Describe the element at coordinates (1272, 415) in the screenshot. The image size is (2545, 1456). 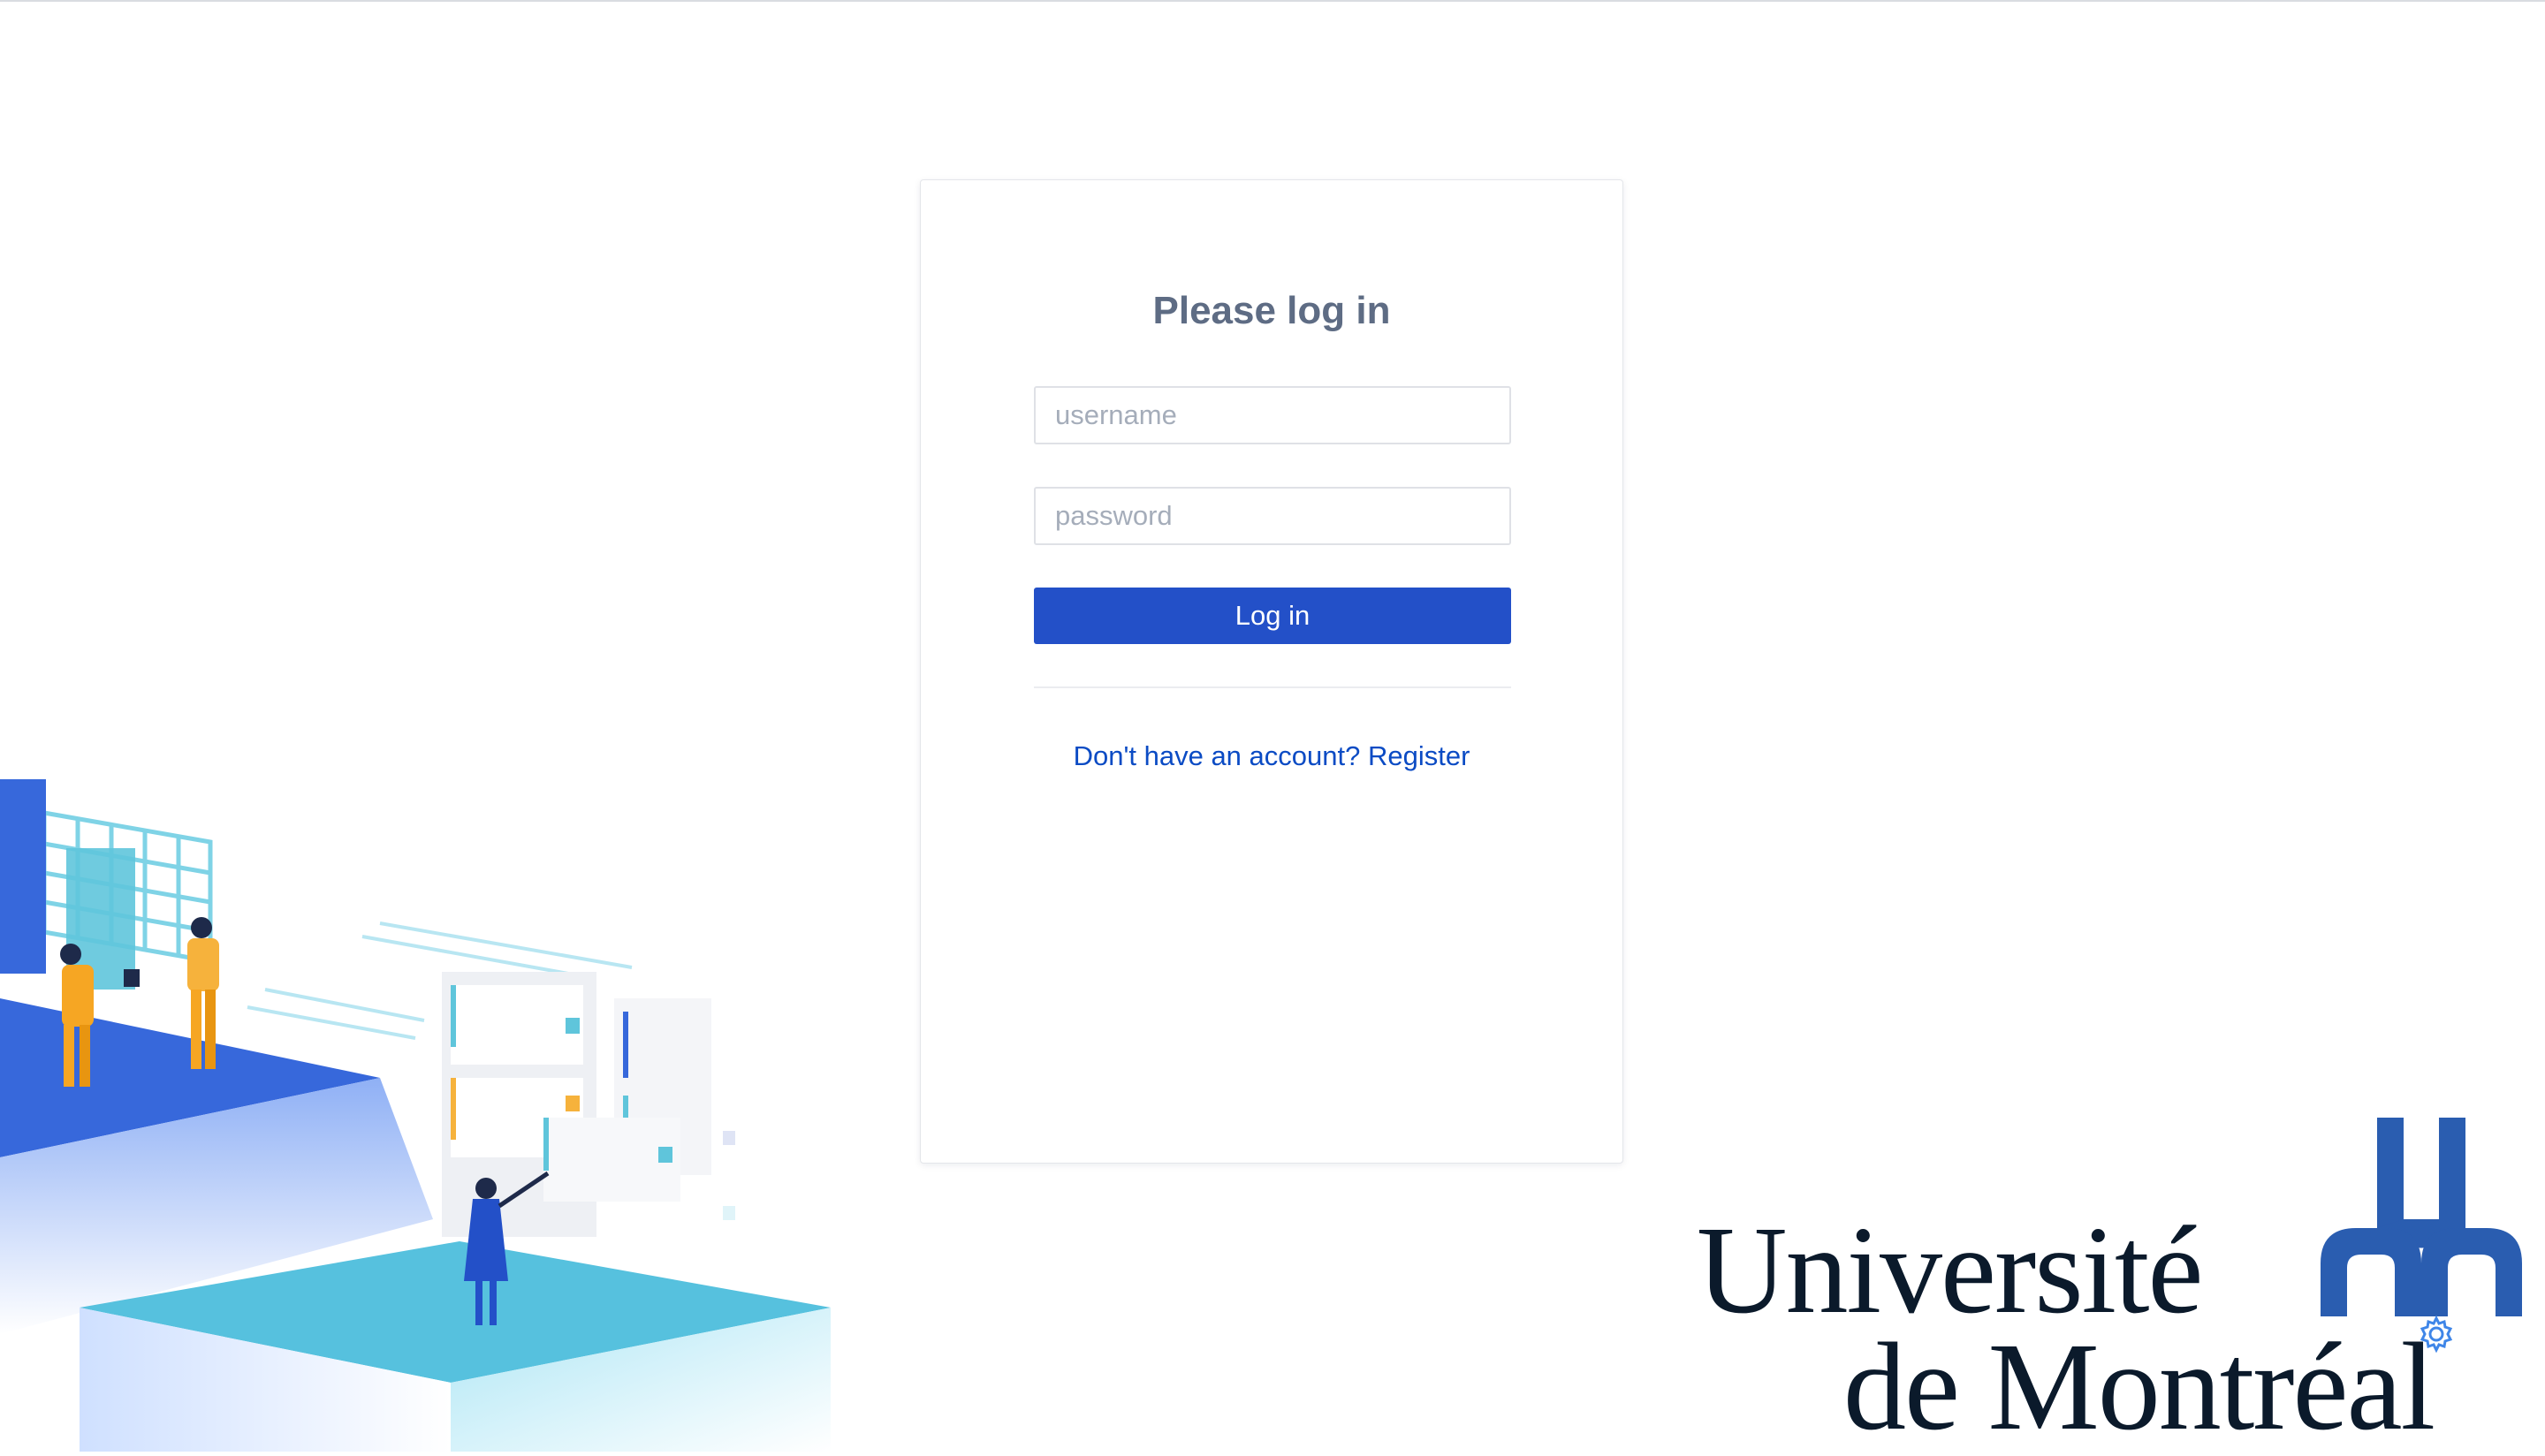
I see `username-input` at that location.